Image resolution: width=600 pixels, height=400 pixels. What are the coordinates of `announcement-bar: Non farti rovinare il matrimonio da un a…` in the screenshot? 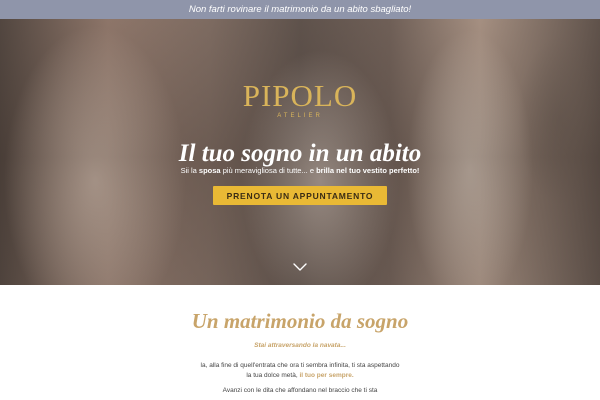 It's located at (300, 9).